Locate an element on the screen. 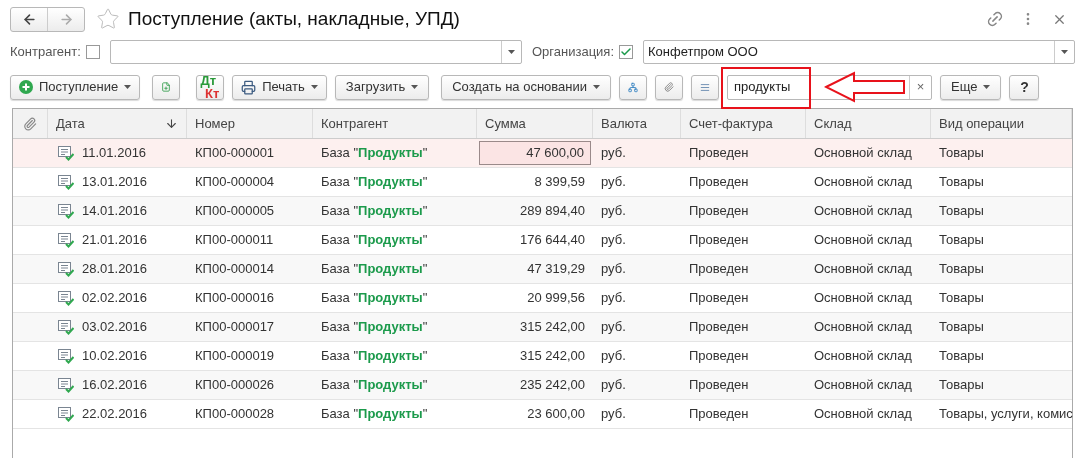  caret-icon is located at coordinates (511, 52).